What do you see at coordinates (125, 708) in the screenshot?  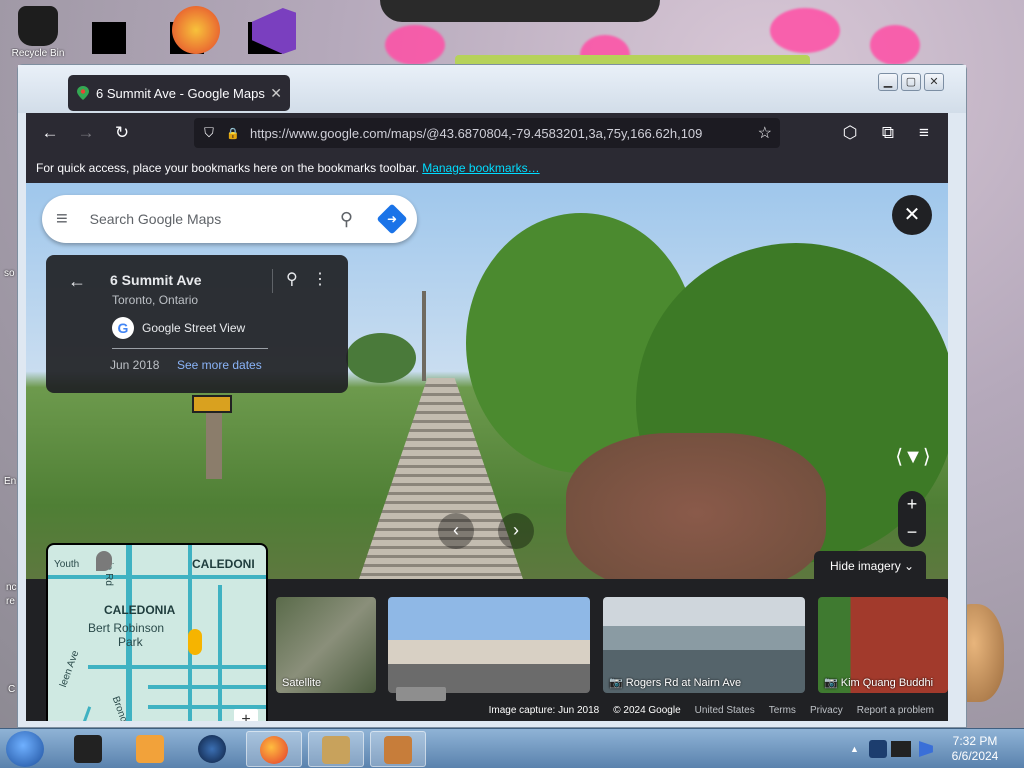 I see `map-label: Bronoco Ave` at bounding box center [125, 708].